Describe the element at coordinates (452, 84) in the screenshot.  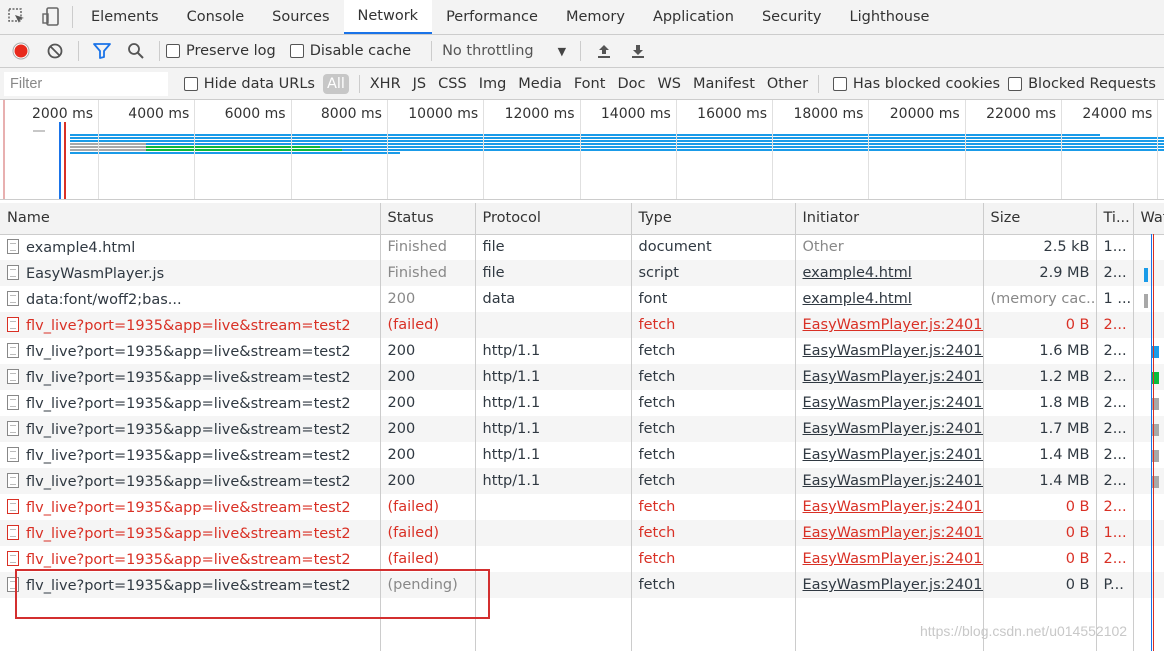
I see `filter-type-css: CSS` at that location.